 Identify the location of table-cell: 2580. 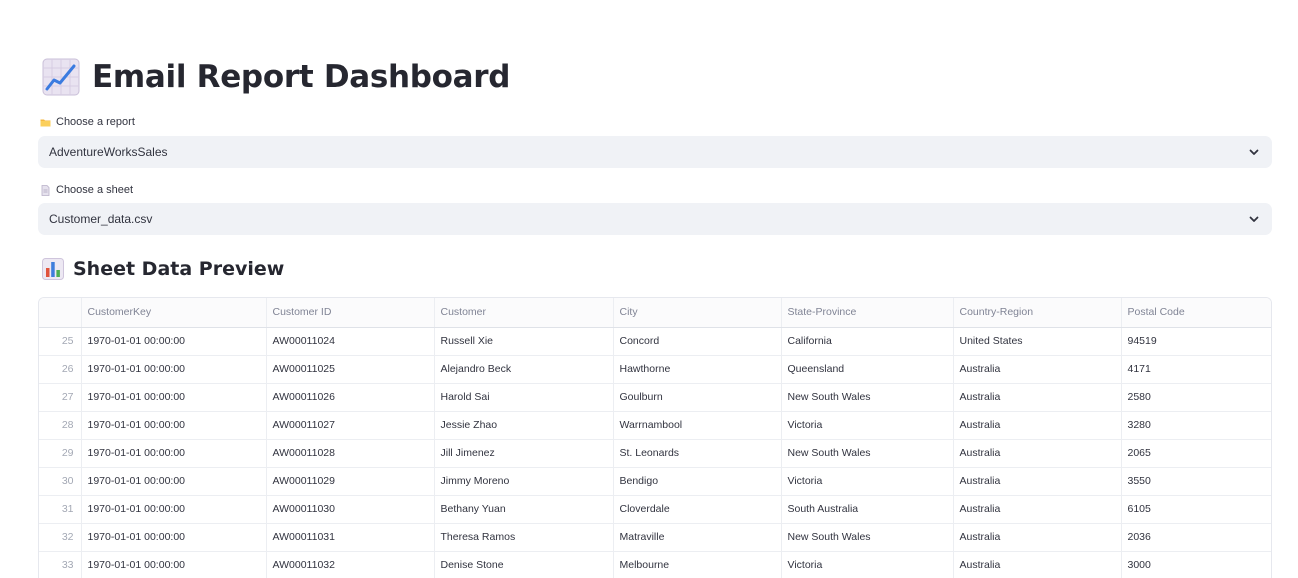
(1196, 397).